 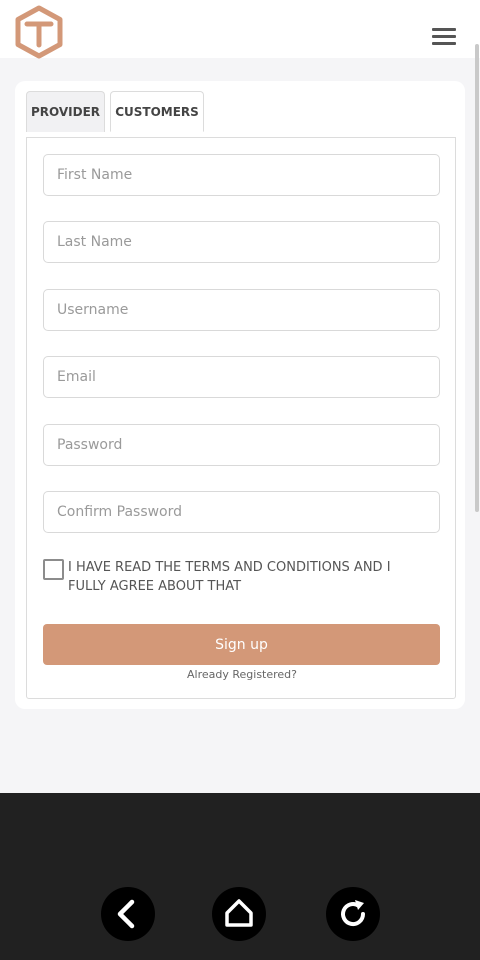 What do you see at coordinates (157, 111) in the screenshot?
I see `tab-customers: CUSTOMERS` at bounding box center [157, 111].